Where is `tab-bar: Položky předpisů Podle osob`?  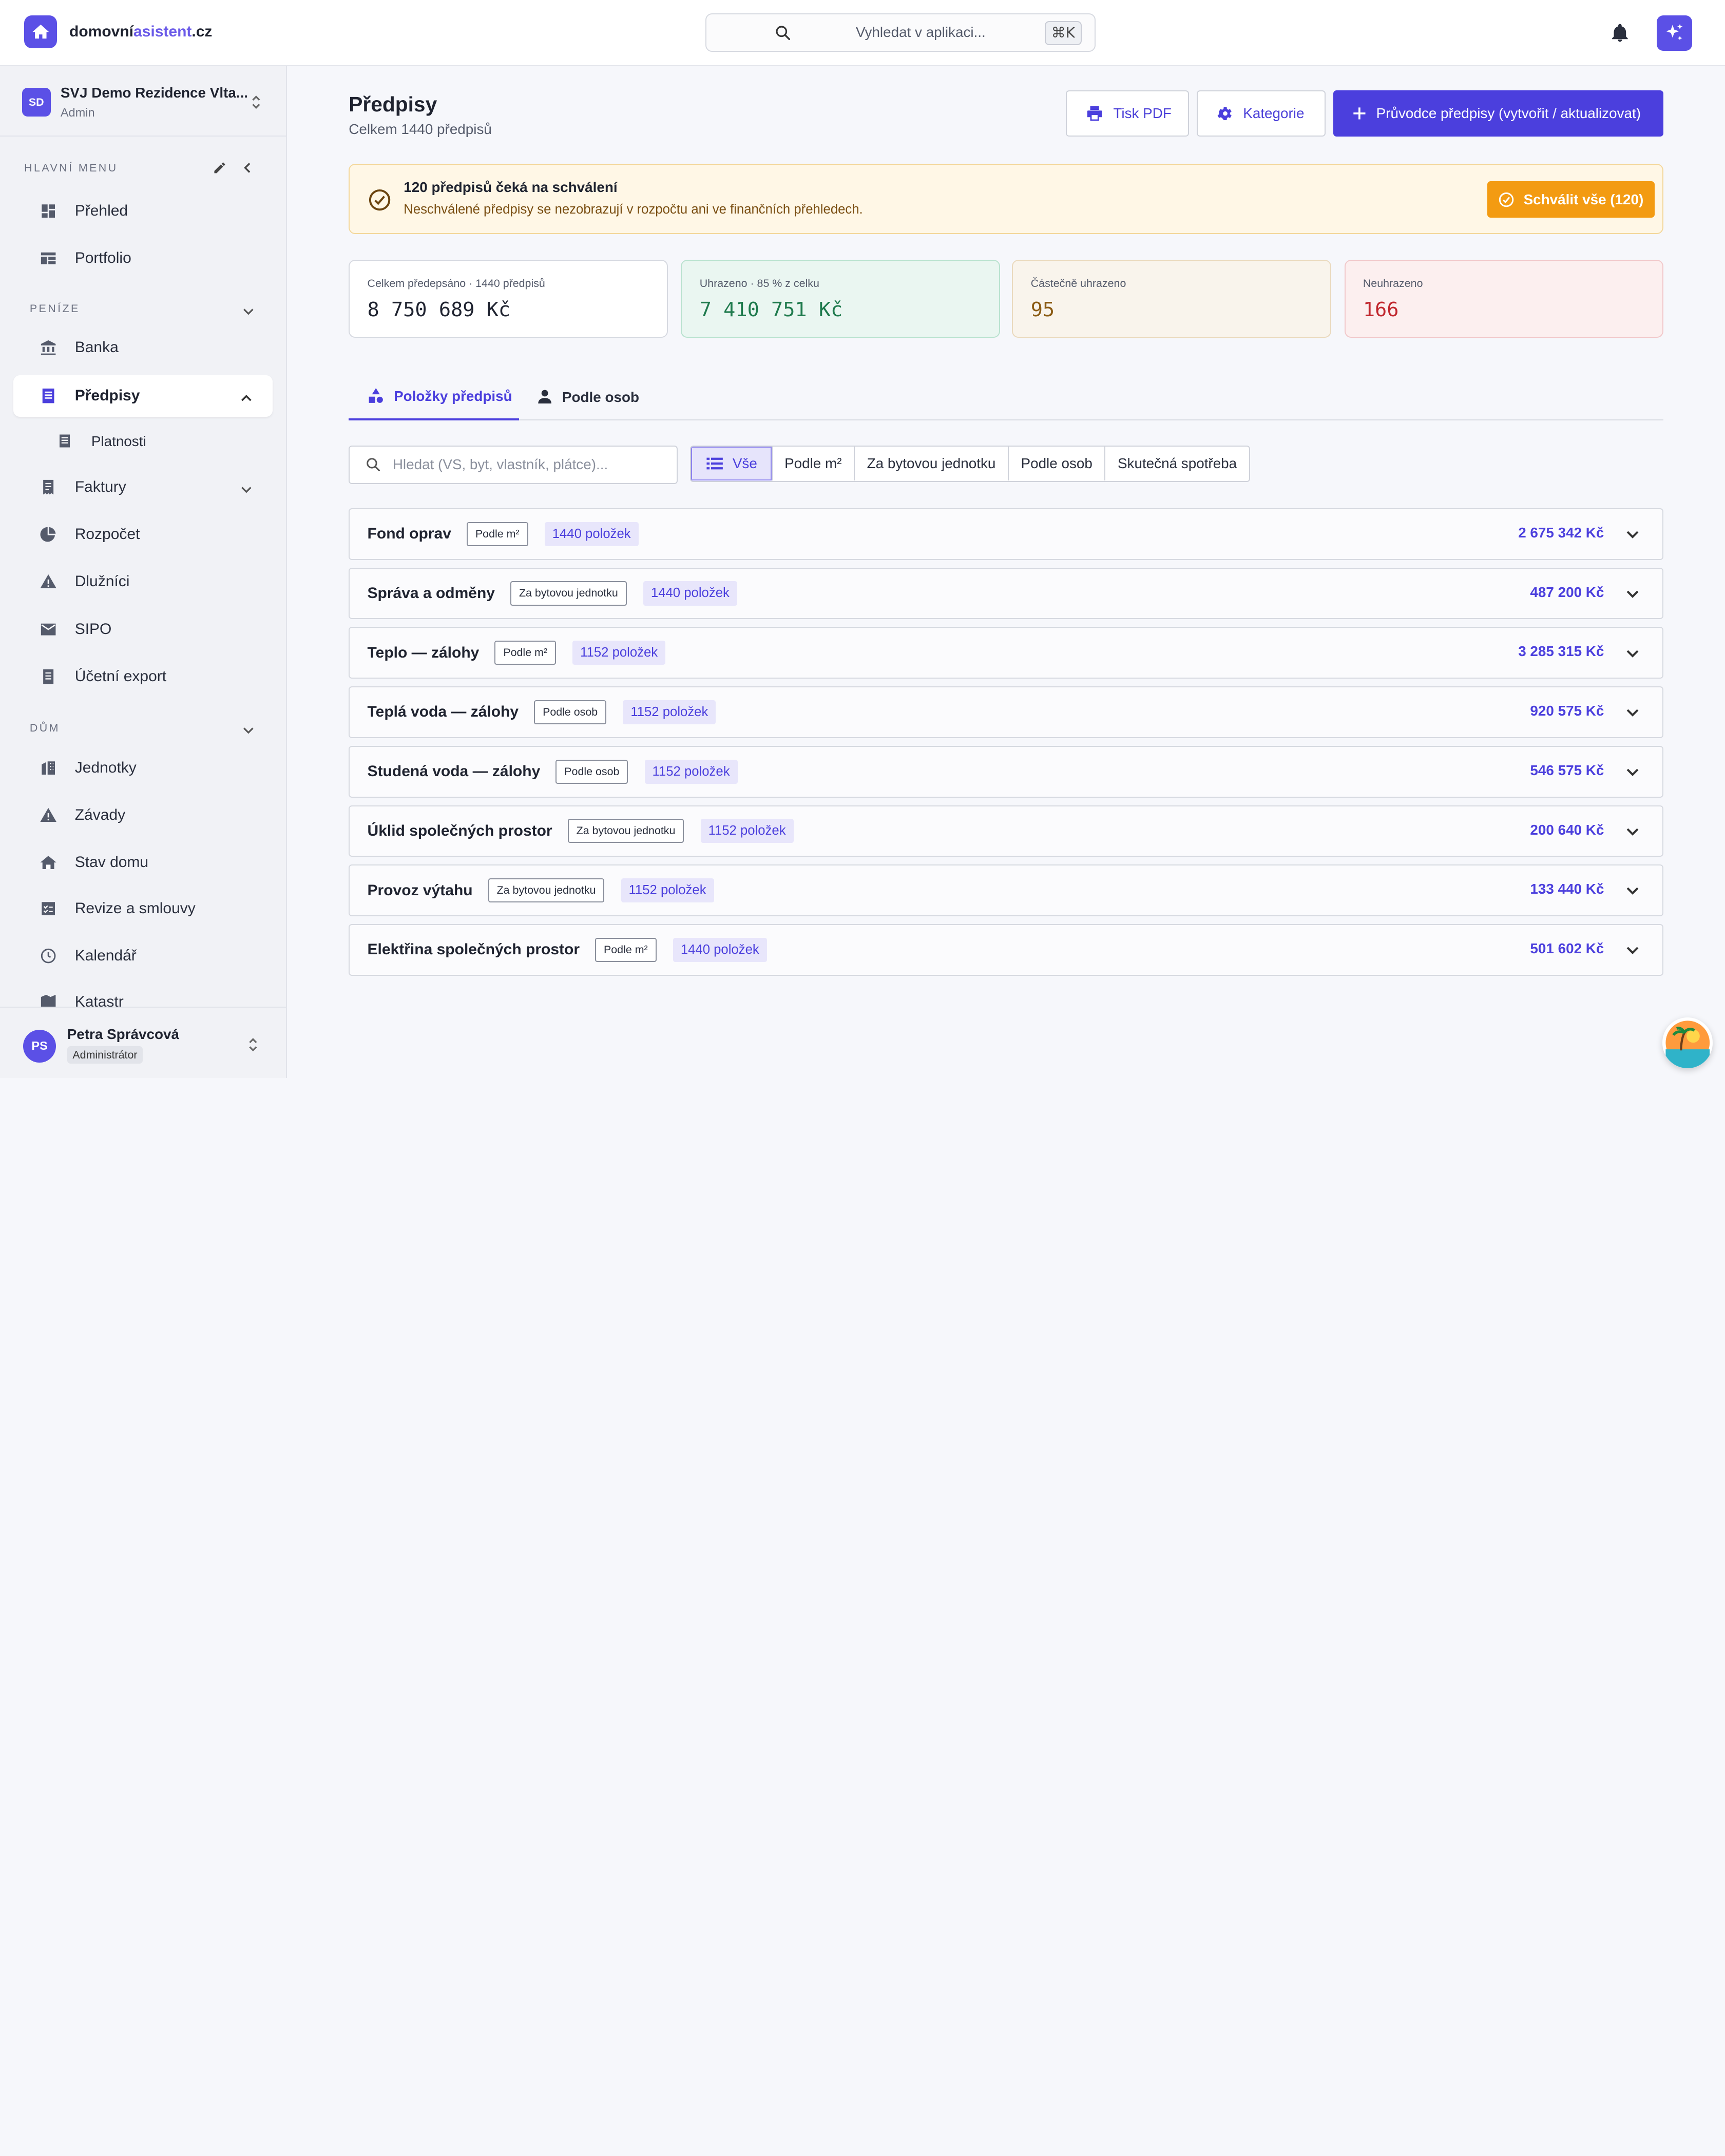
tab-bar: Položky předpisů Podle osob is located at coordinates (1006, 397).